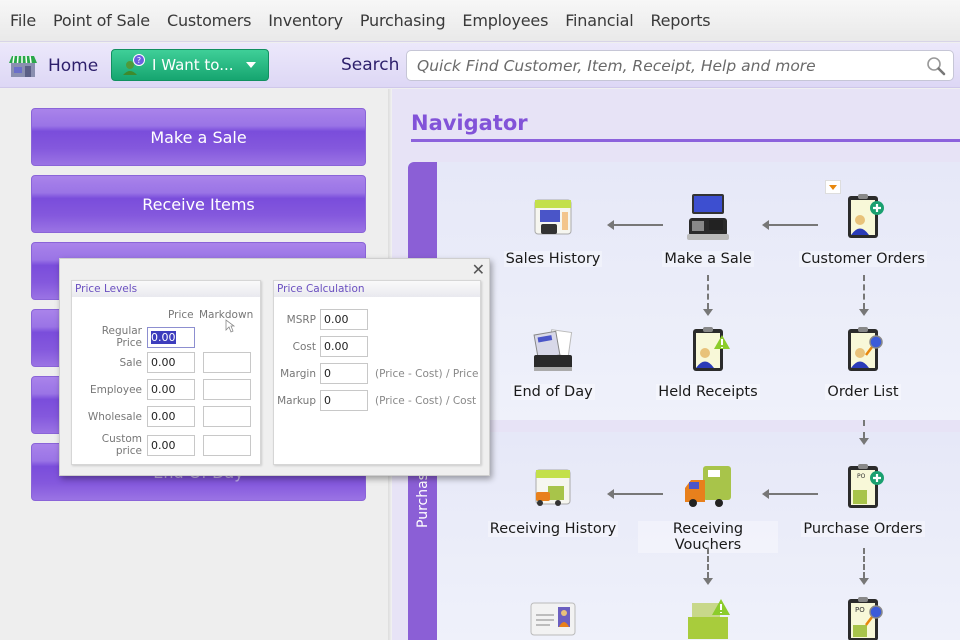 The height and width of the screenshot is (640, 960). What do you see at coordinates (171, 362) in the screenshot?
I see `sale-price-input: 0.00` at bounding box center [171, 362].